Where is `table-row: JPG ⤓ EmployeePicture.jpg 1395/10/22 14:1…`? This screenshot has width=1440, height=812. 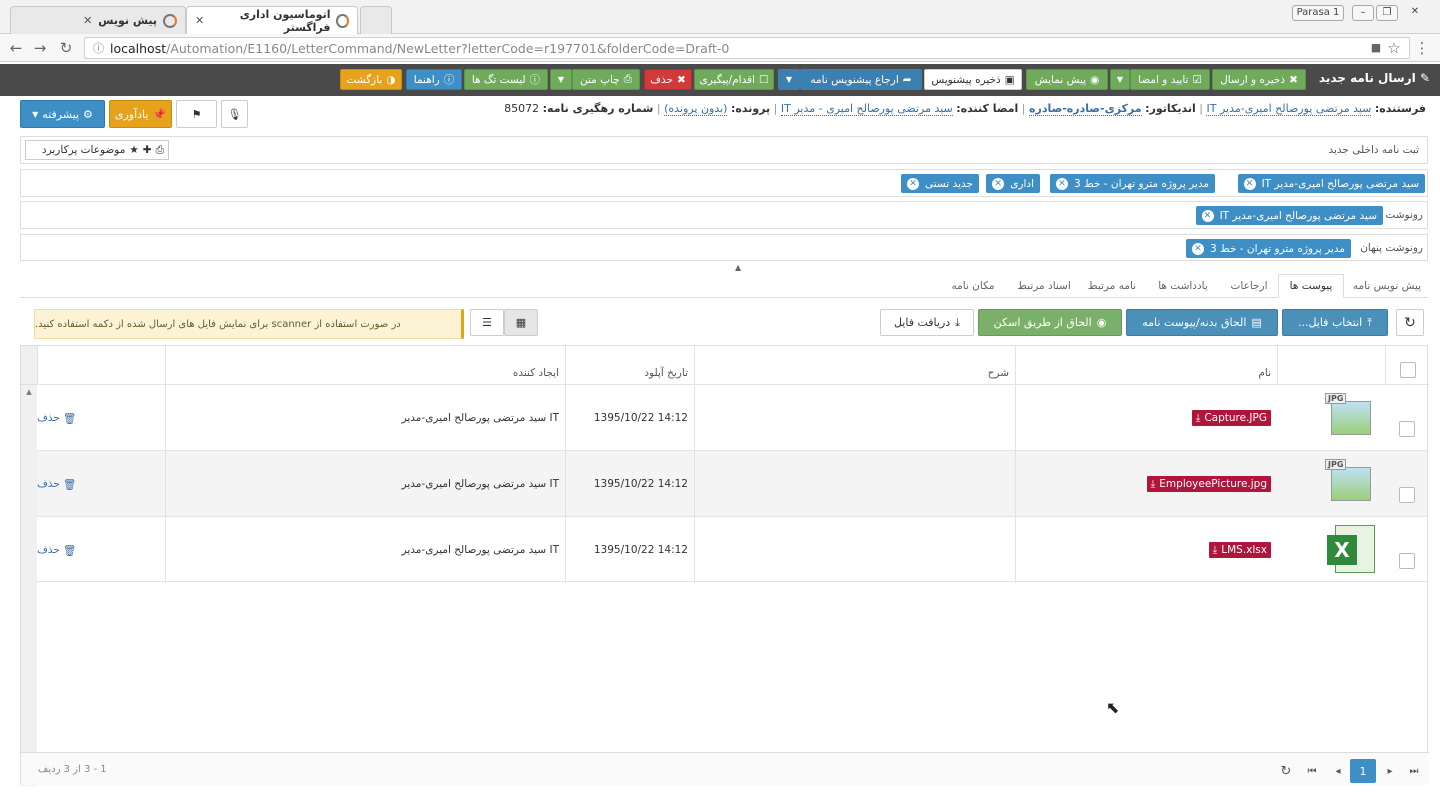 table-row: JPG ⤓ EmployeePicture.jpg 1395/10/22 14:1… is located at coordinates (732, 483).